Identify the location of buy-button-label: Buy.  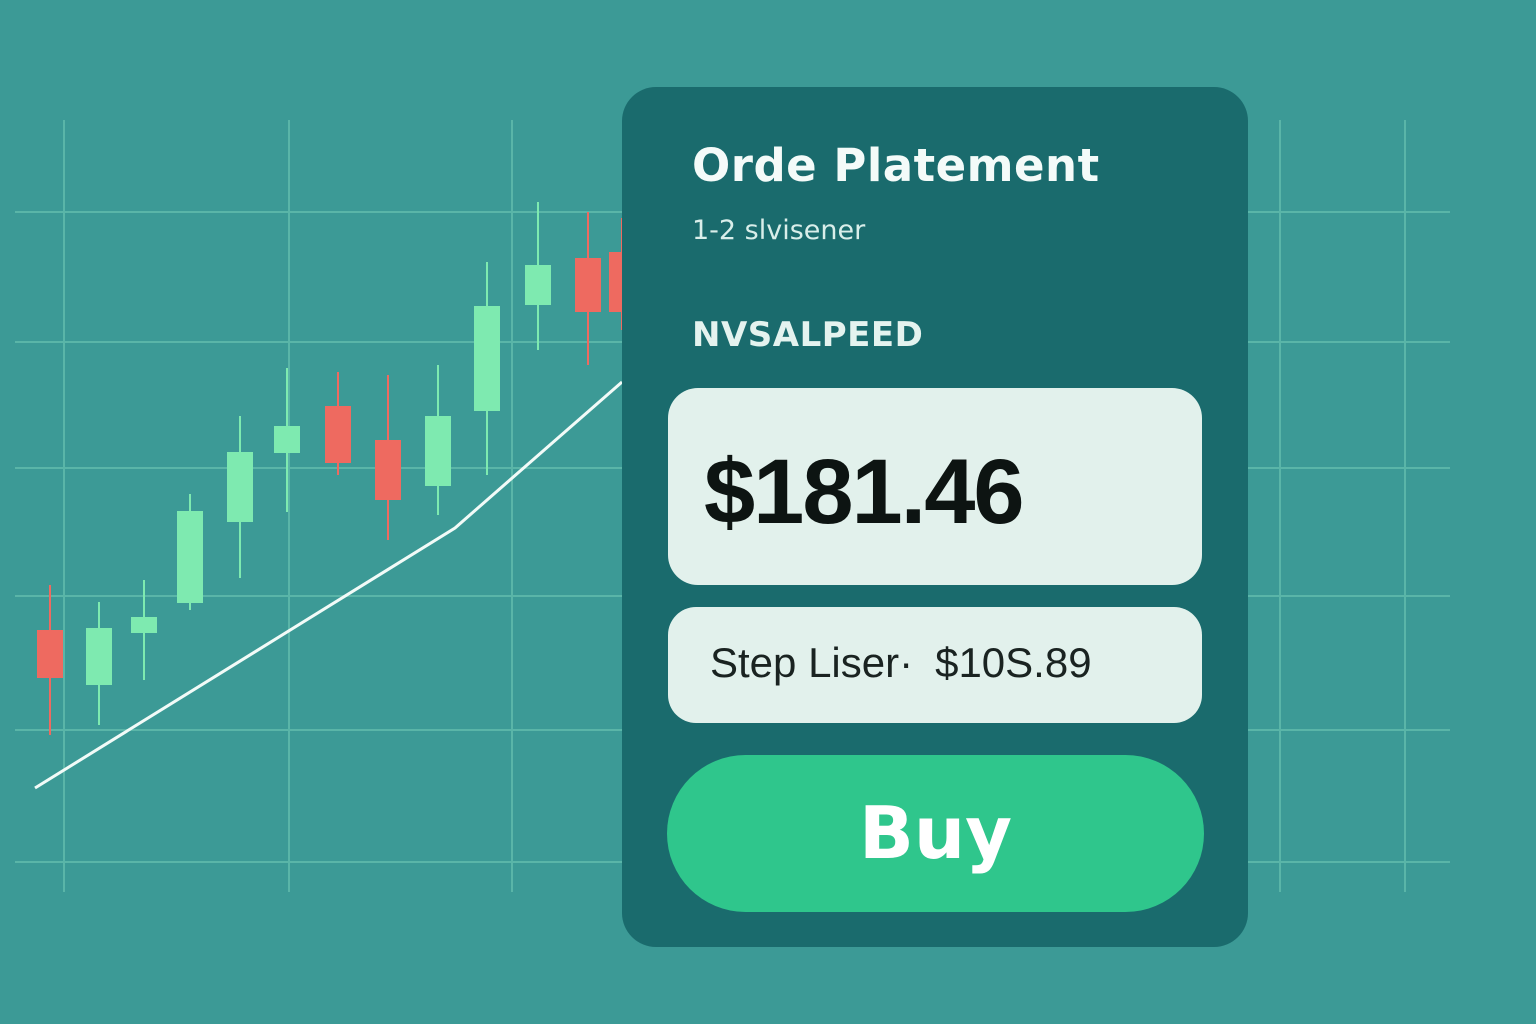
(935, 833).